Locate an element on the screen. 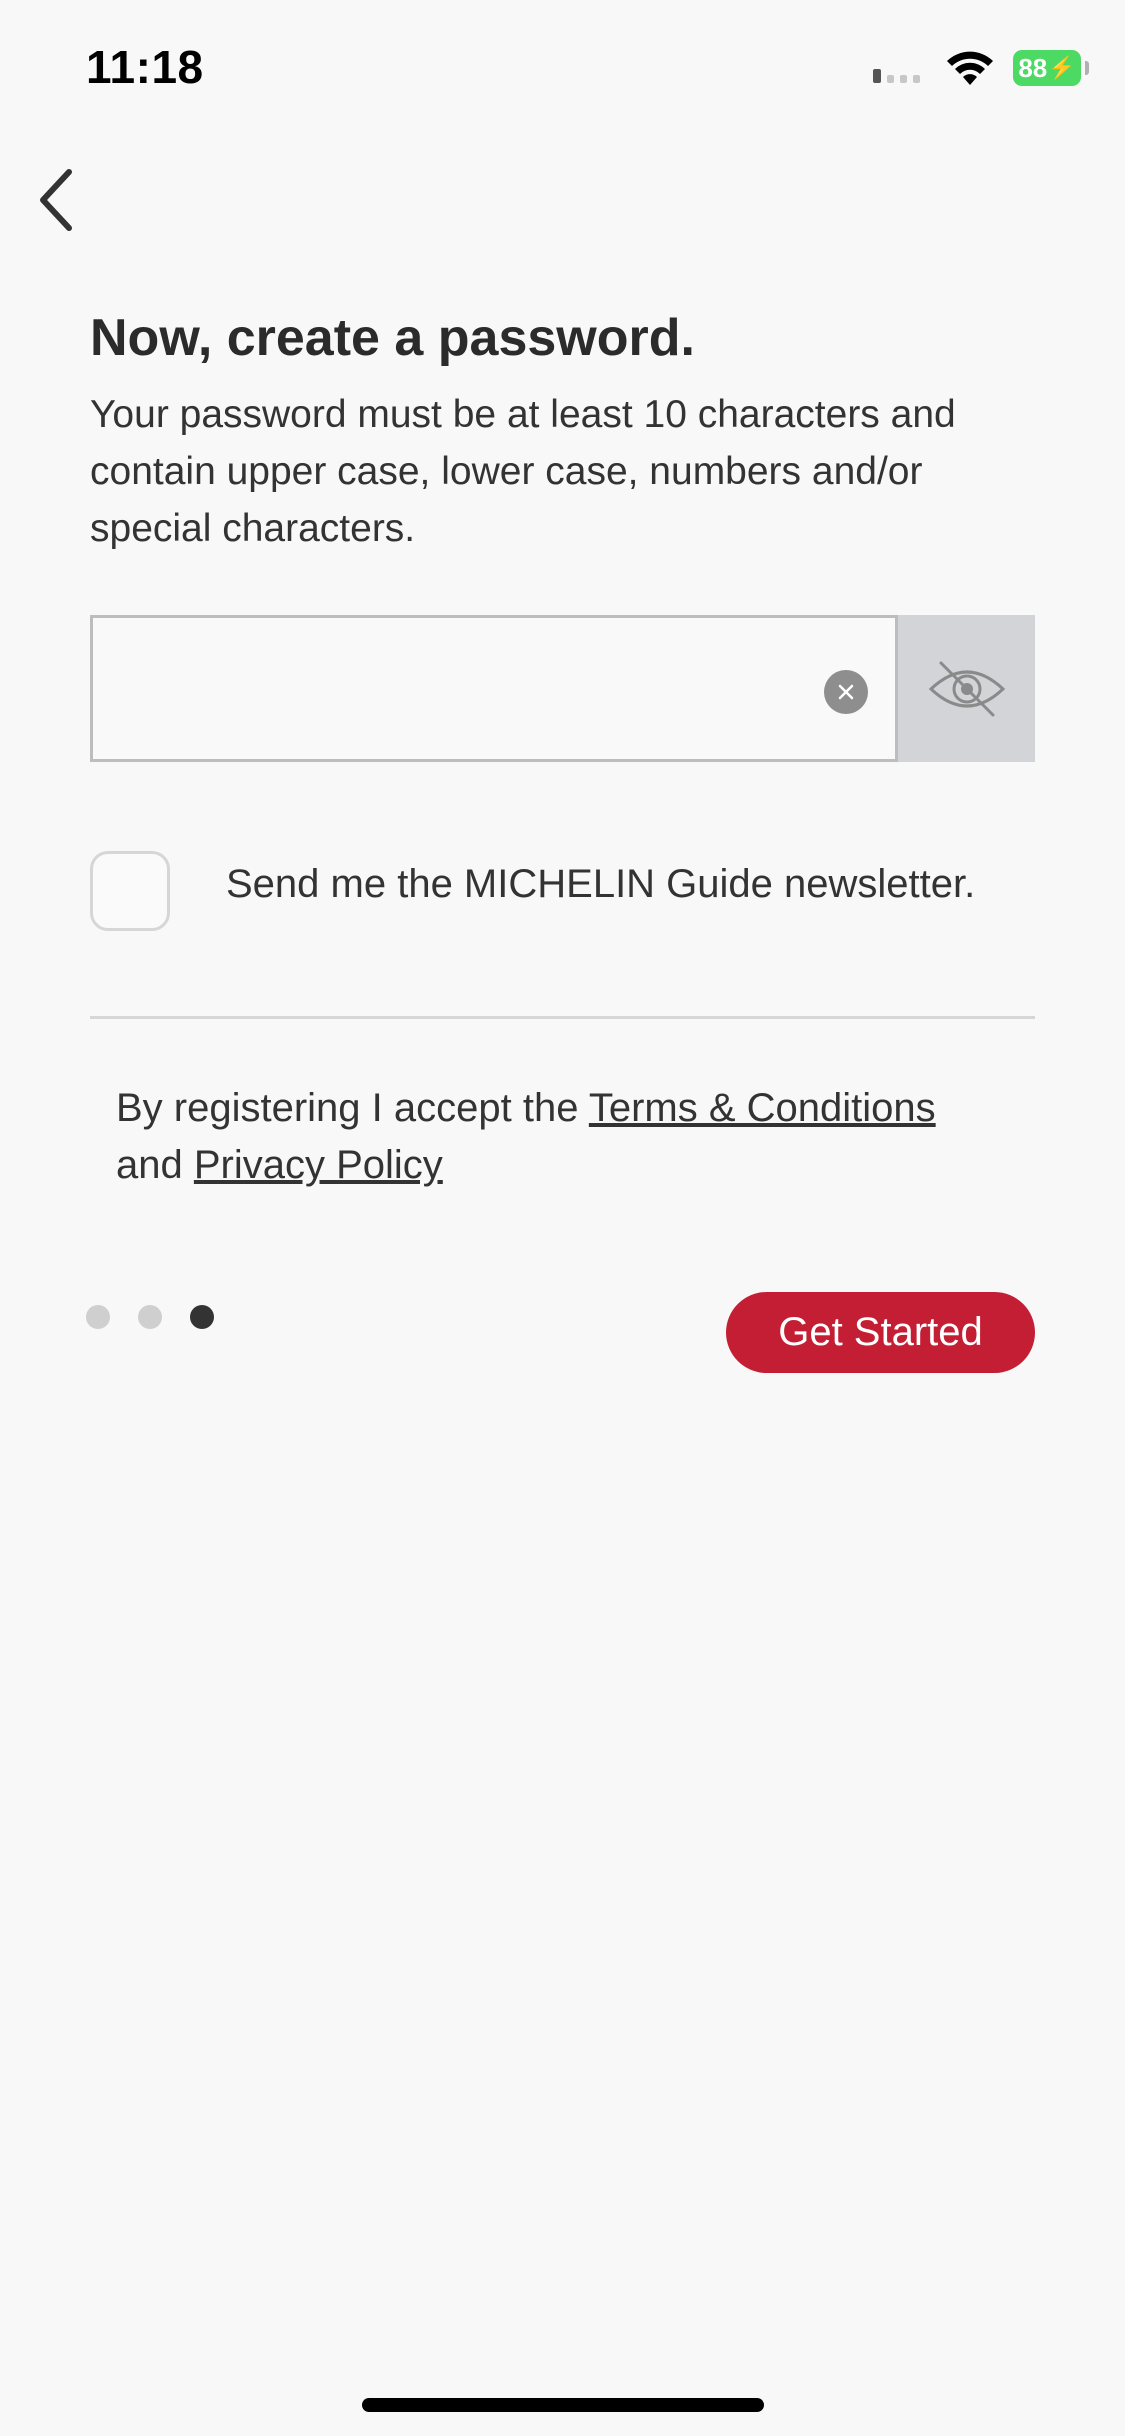  divider is located at coordinates (562, 1017).